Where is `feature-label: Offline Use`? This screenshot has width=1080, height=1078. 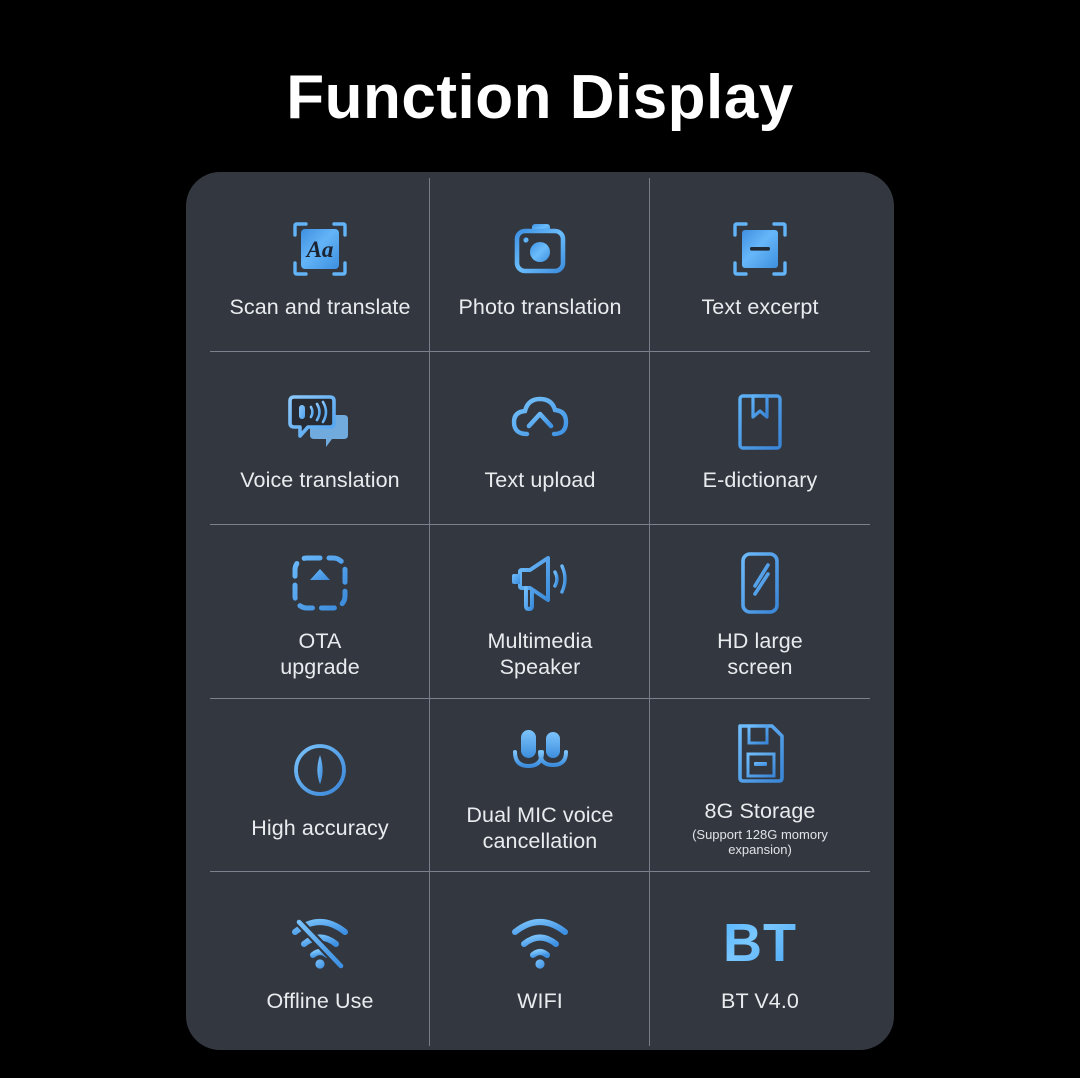
feature-label: Offline Use is located at coordinates (320, 1001).